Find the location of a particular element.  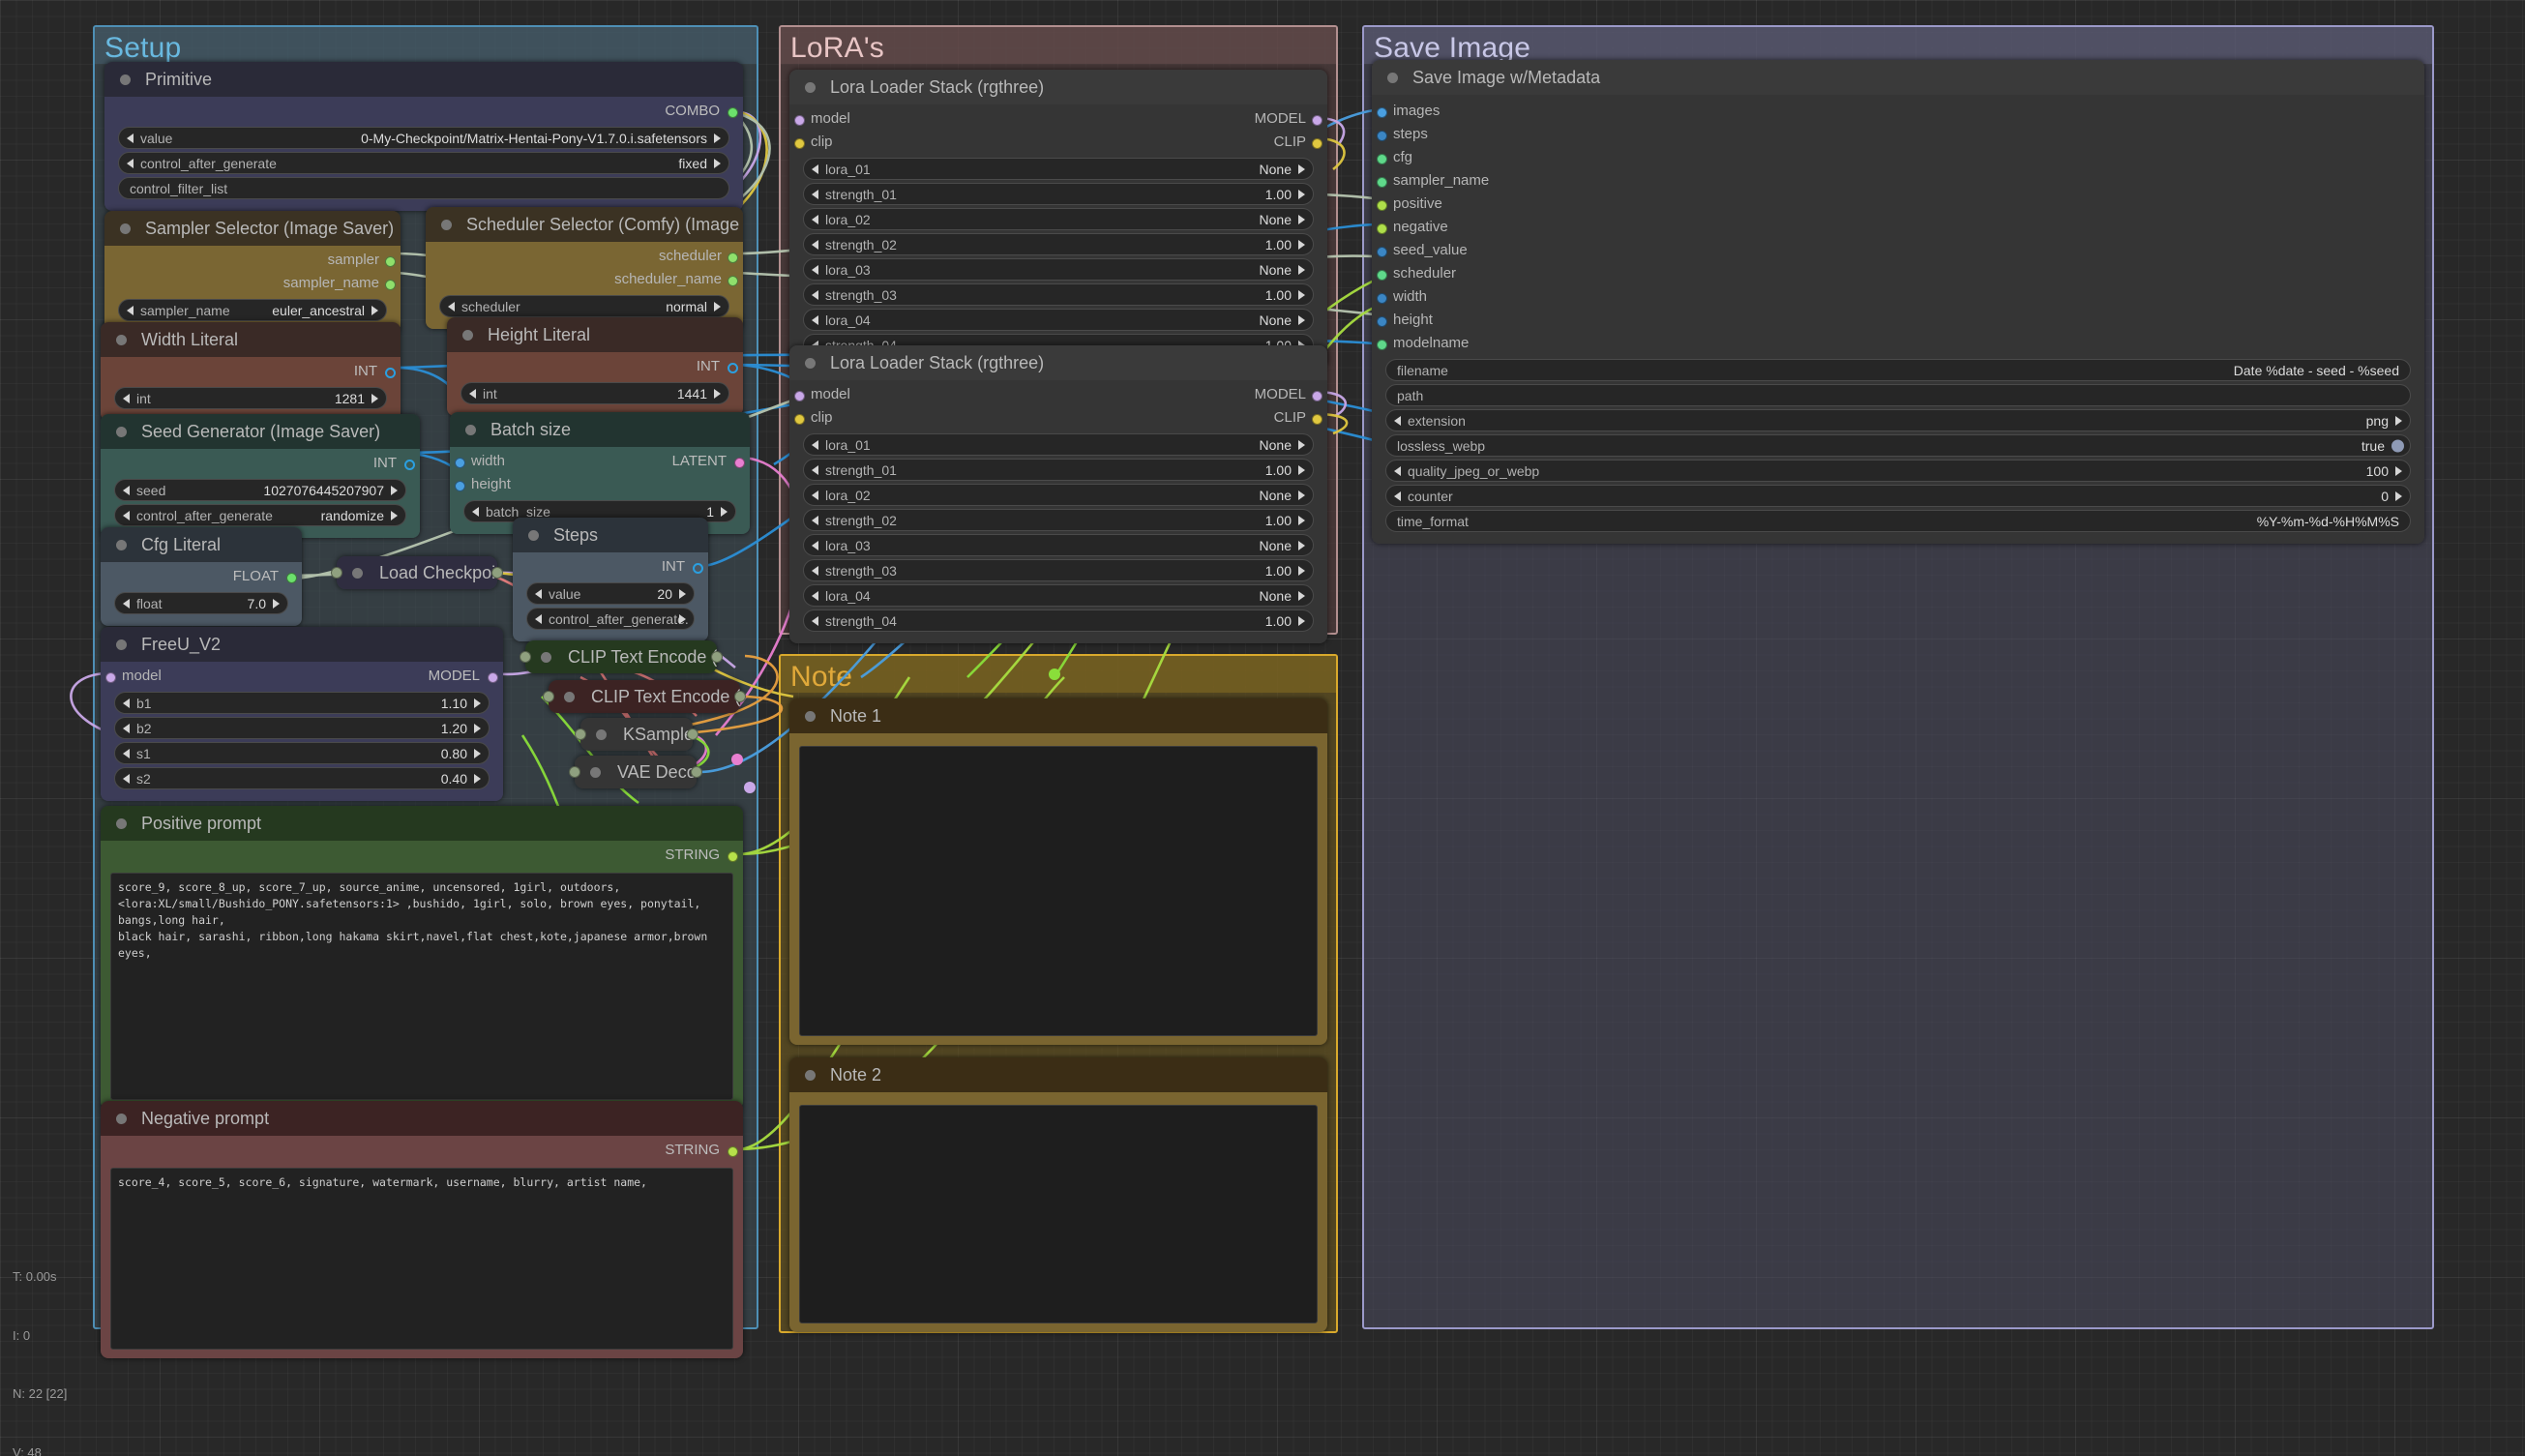

node-note-1: Note 1 is located at coordinates (1058, 872).